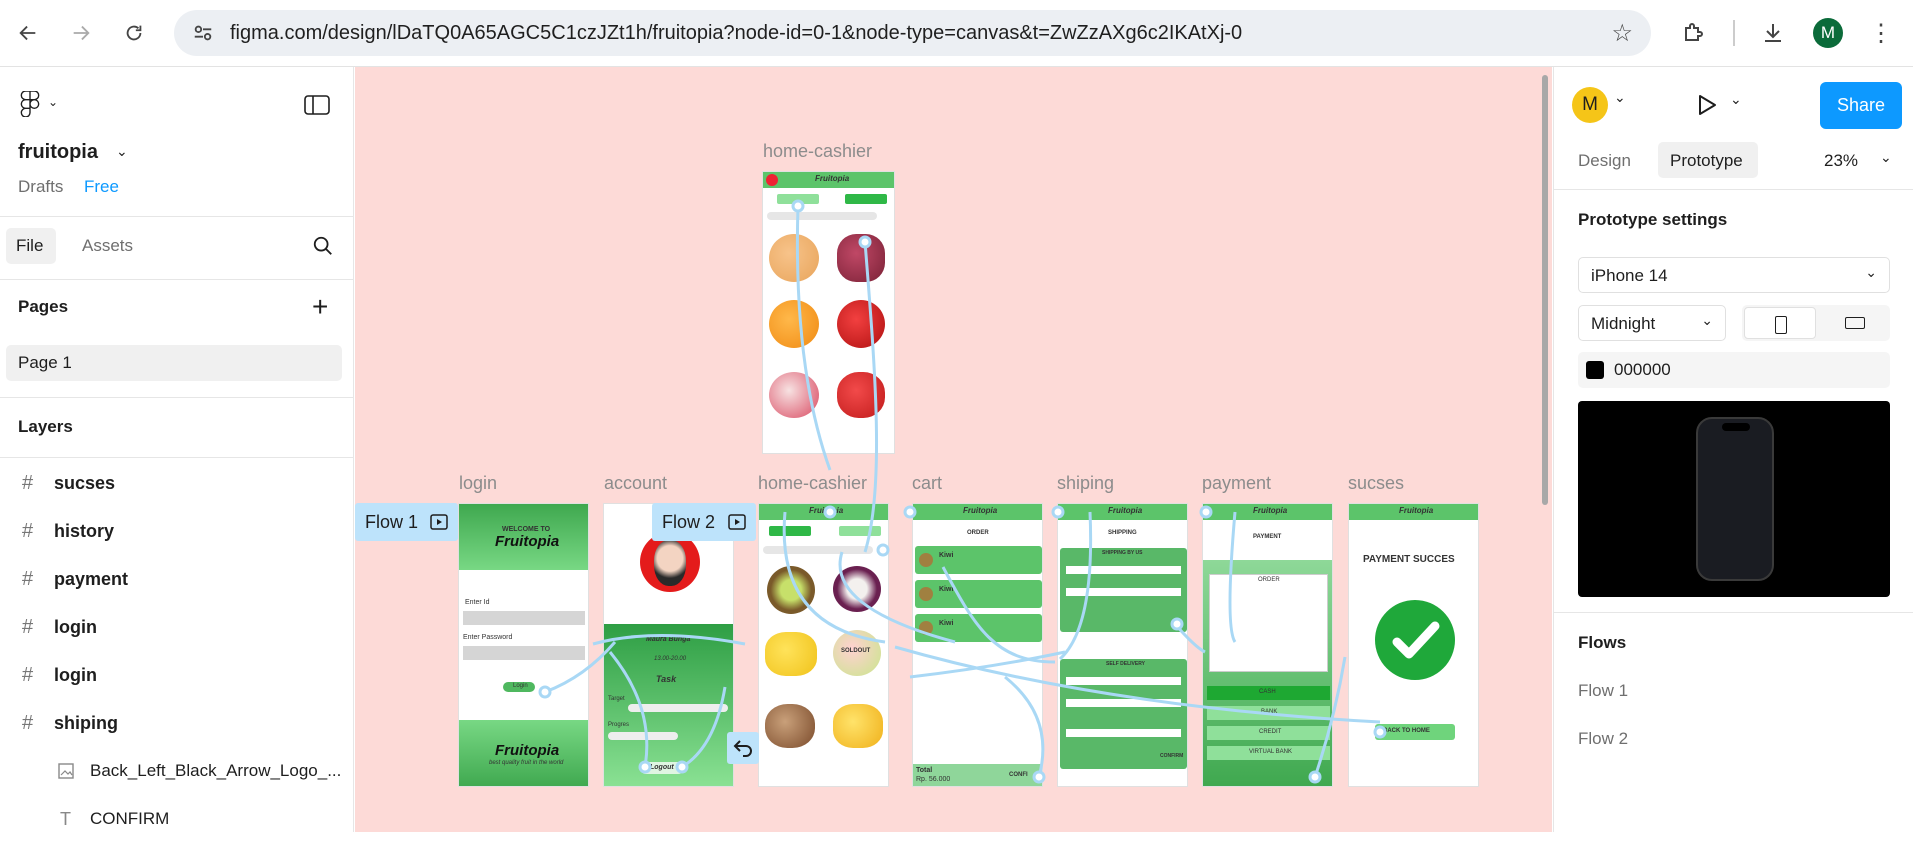 Image resolution: width=1913 pixels, height=843 pixels. Describe the element at coordinates (1622, 33) in the screenshot. I see `bookmark-star-icon: ☆` at that location.